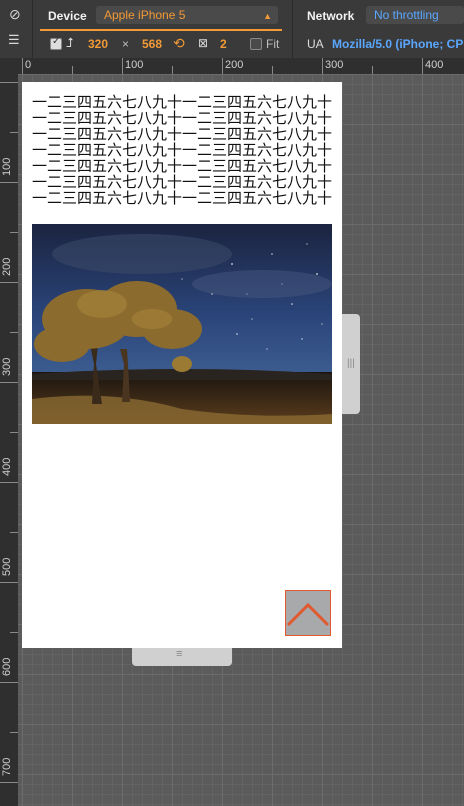  What do you see at coordinates (267, 16) in the screenshot?
I see `select-caret-icon: ▲` at bounding box center [267, 16].